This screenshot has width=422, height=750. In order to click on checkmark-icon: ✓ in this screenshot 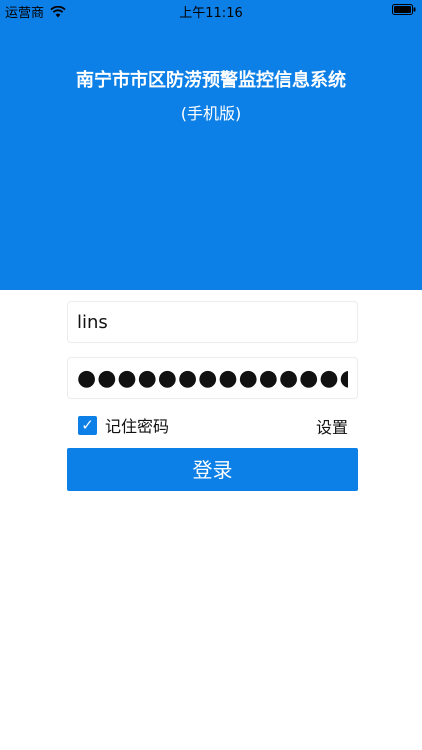, I will do `click(87, 424)`.